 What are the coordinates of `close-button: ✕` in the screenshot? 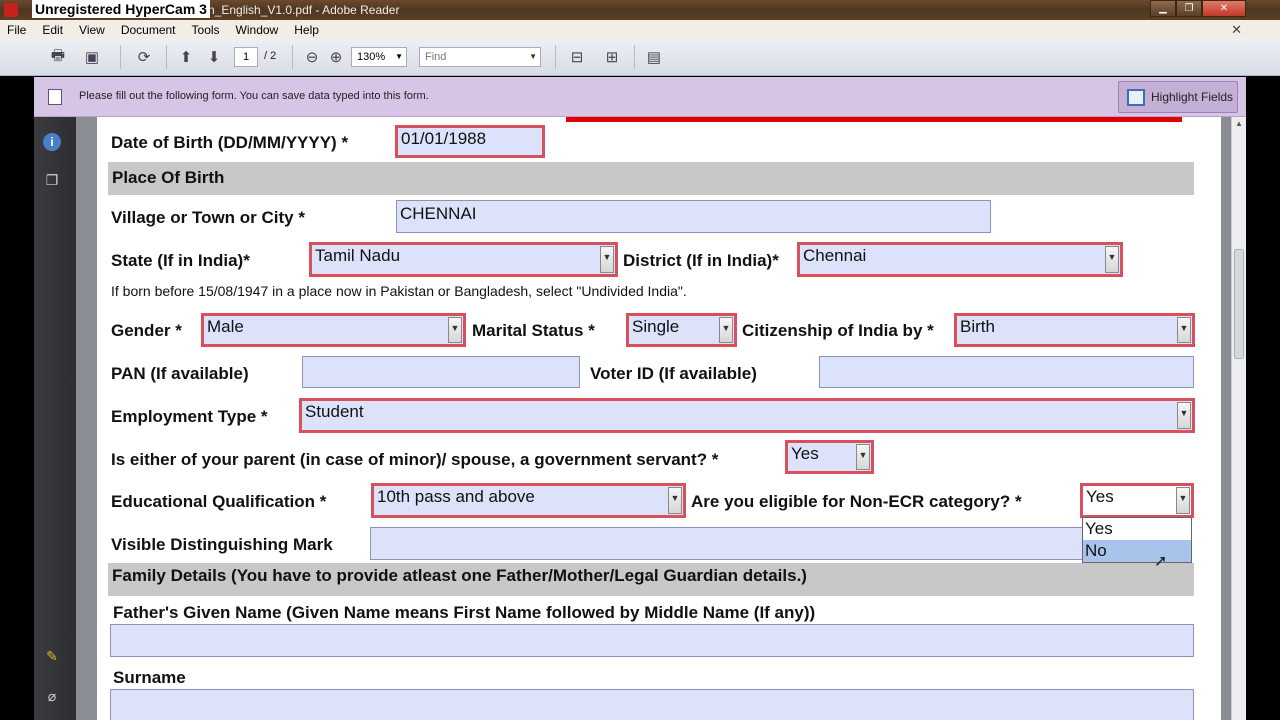 It's located at (1224, 8).